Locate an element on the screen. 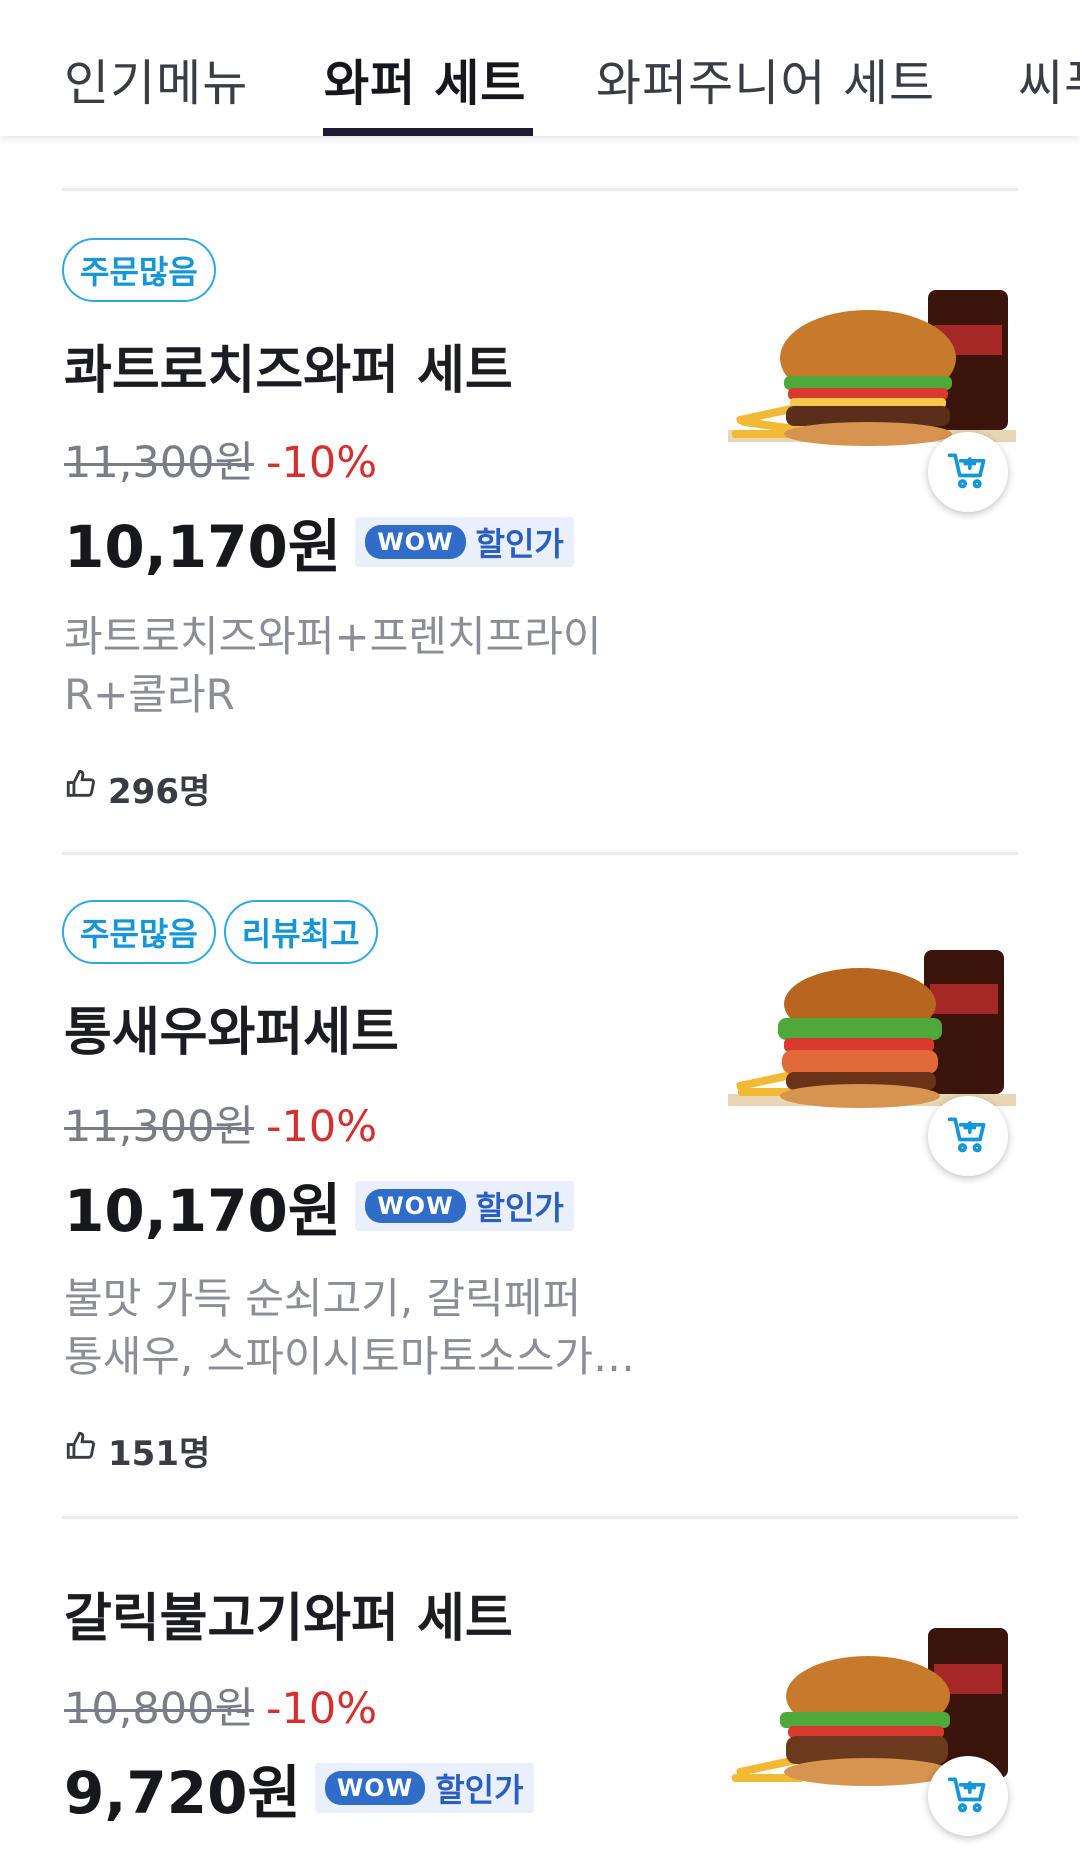 This screenshot has width=1080, height=1856. badge-group: 주문많음 리뷰최고 is located at coordinates (220, 932).